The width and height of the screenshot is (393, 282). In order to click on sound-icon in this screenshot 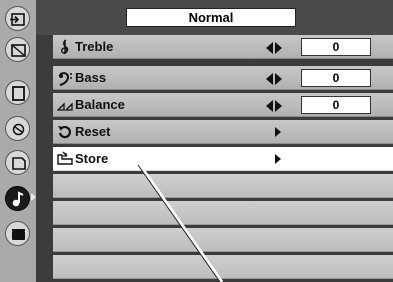, I will do `click(17, 198)`.